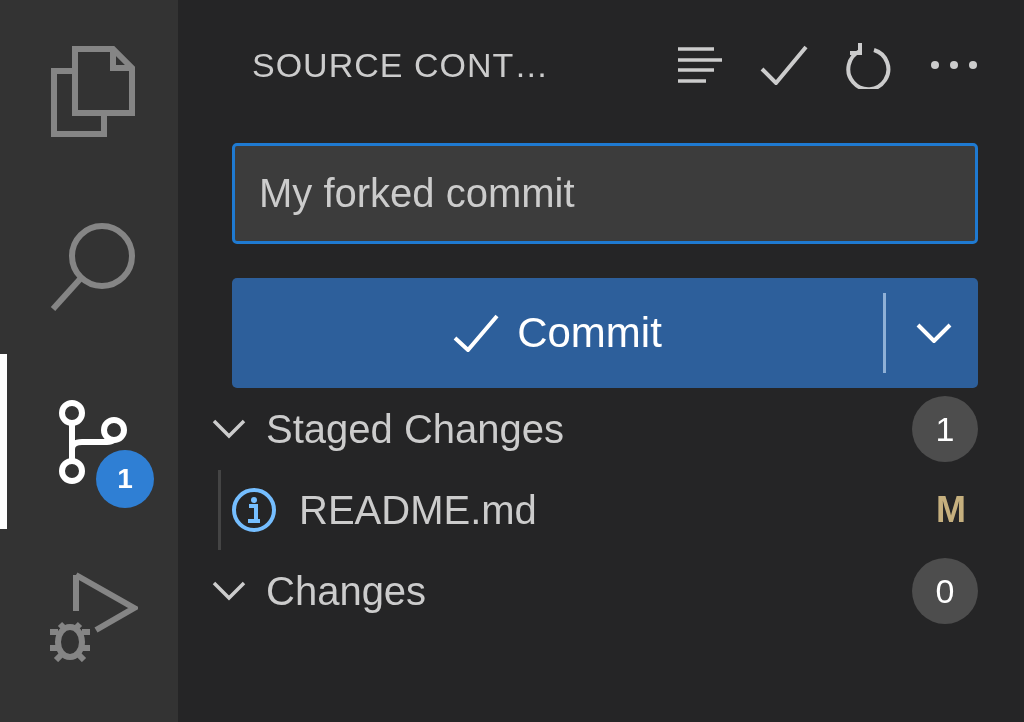 The width and height of the screenshot is (1024, 722). What do you see at coordinates (92, 266) in the screenshot?
I see `search-icon` at bounding box center [92, 266].